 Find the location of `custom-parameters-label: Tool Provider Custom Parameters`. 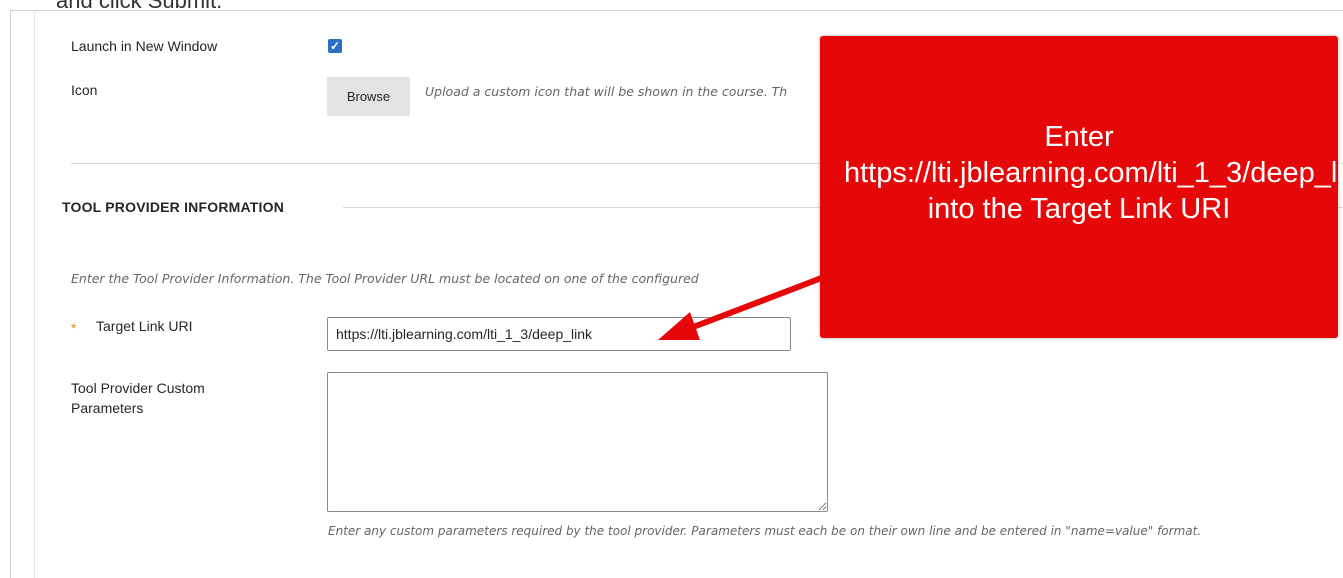

custom-parameters-label: Tool Provider Custom Parameters is located at coordinates (138, 398).